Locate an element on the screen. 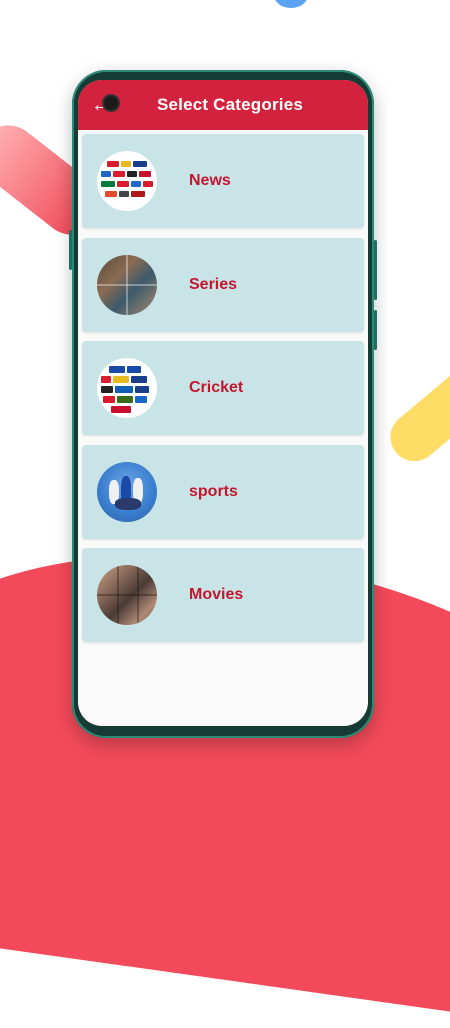 Image resolution: width=450 pixels, height=1028 pixels. category-label: News is located at coordinates (210, 180).